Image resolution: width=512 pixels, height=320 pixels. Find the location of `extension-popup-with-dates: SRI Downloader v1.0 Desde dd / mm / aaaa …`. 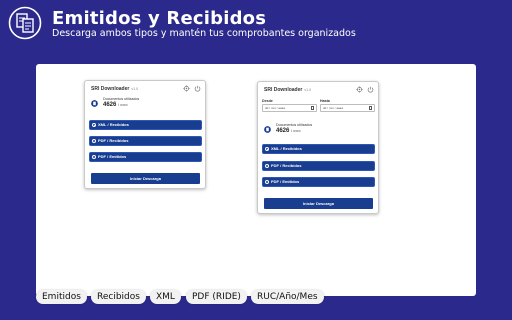

extension-popup-with-dates: SRI Downloader v1.0 Desde dd / mm / aaaa … is located at coordinates (318, 147).